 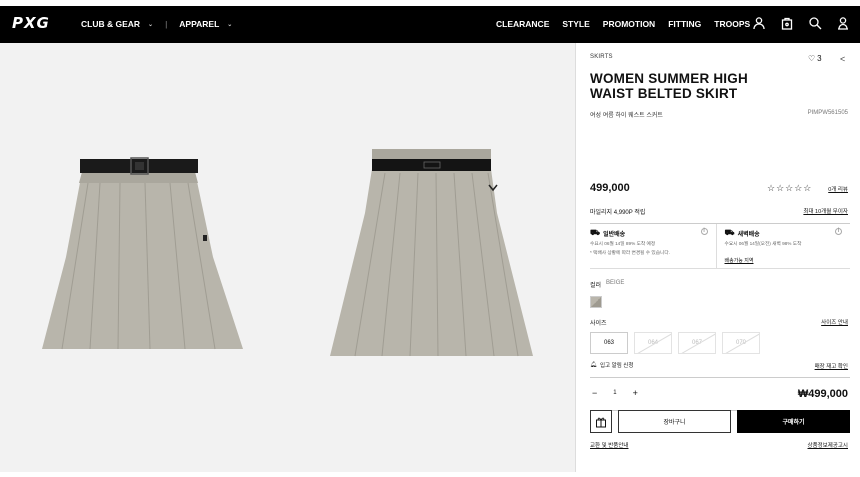 I want to click on standard-delivery-title: 일반배송, so click(x=614, y=234).